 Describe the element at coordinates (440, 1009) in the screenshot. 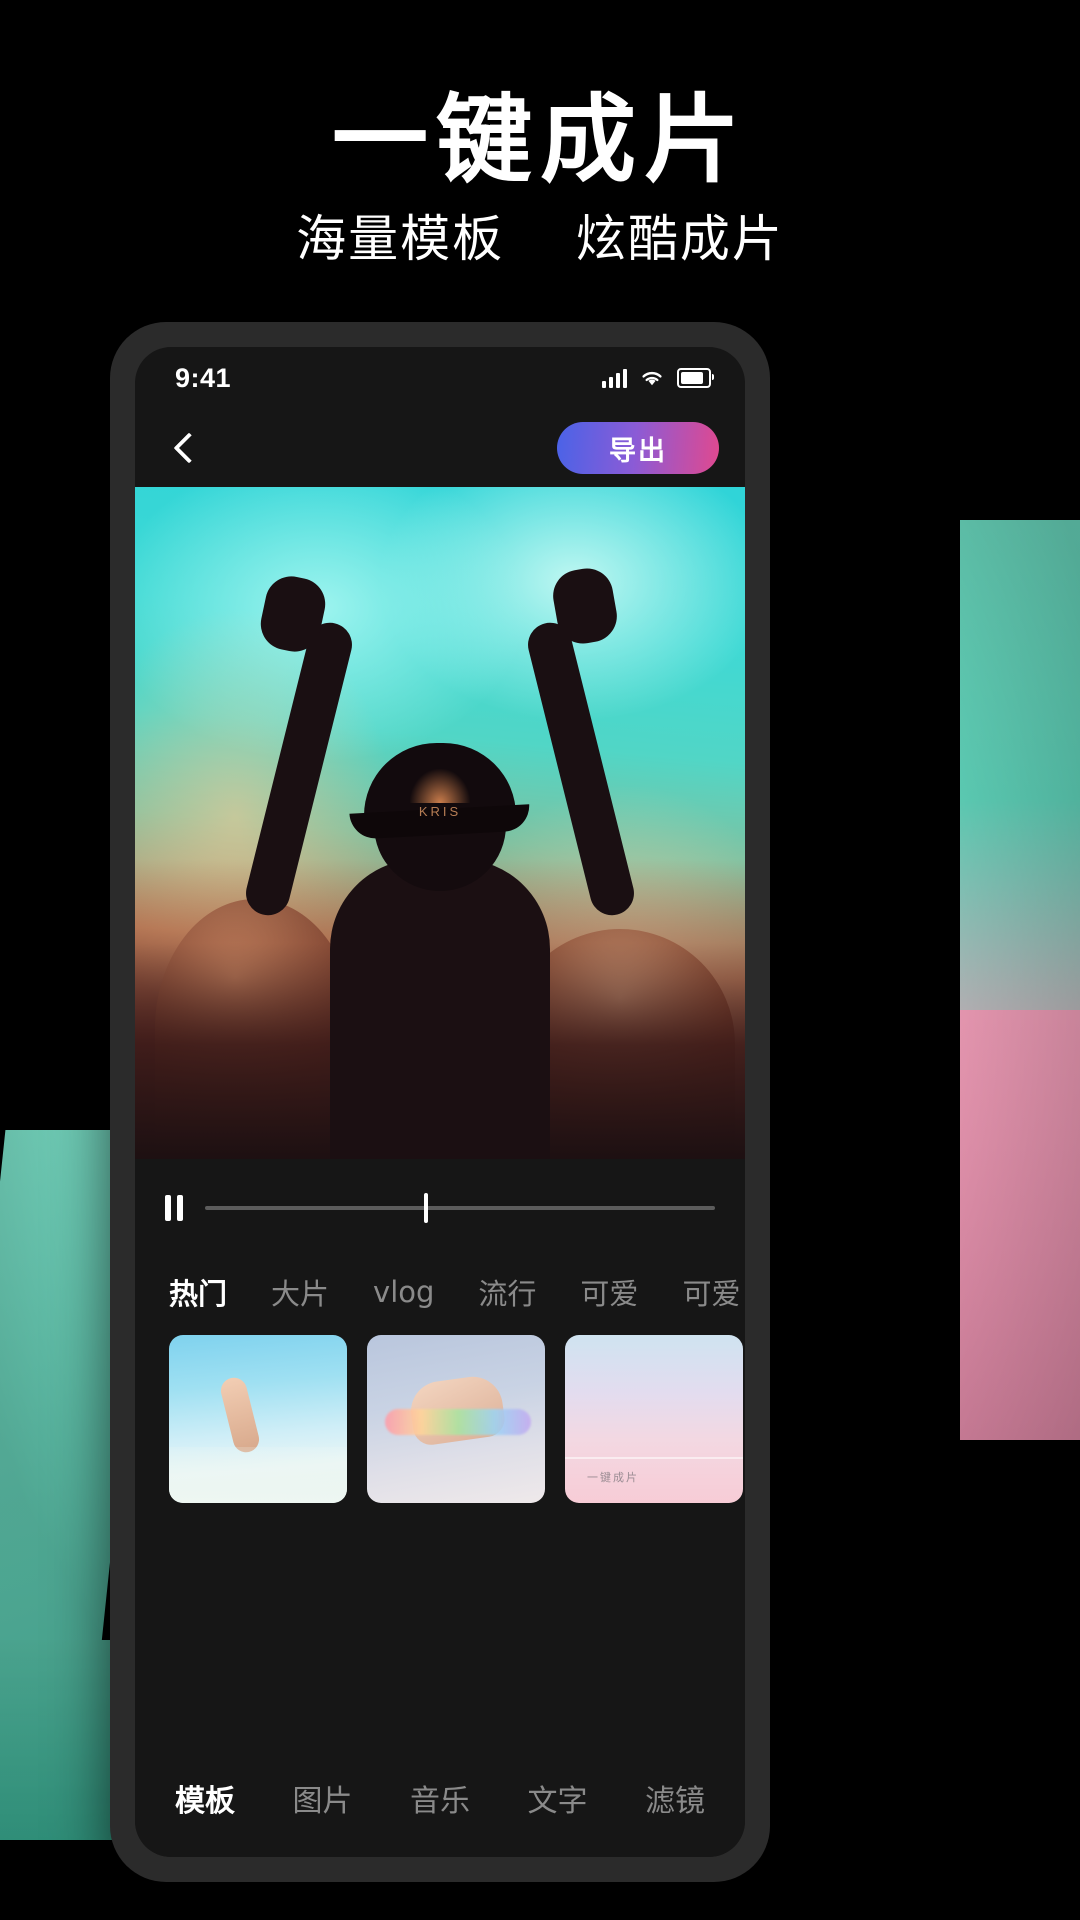

I see `dancer-body` at that location.